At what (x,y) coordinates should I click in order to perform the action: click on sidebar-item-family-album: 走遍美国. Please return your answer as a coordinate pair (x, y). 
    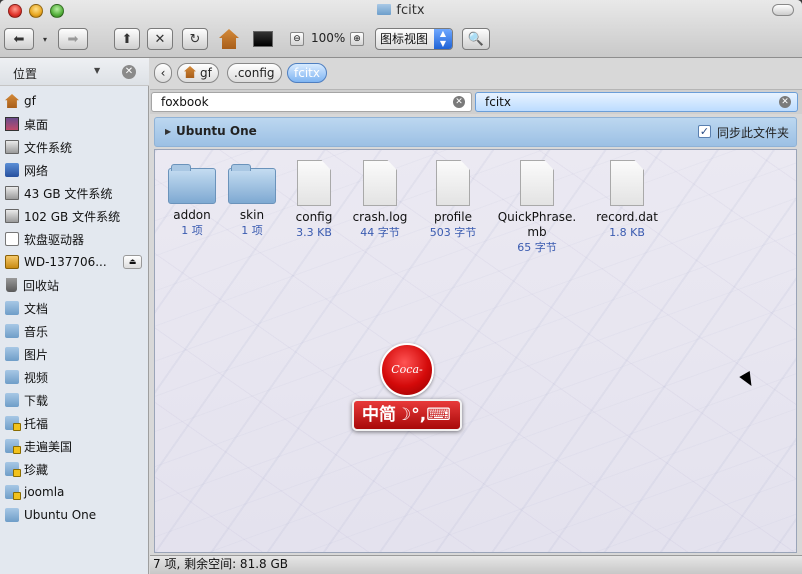
    Looking at the image, I should click on (74, 446).